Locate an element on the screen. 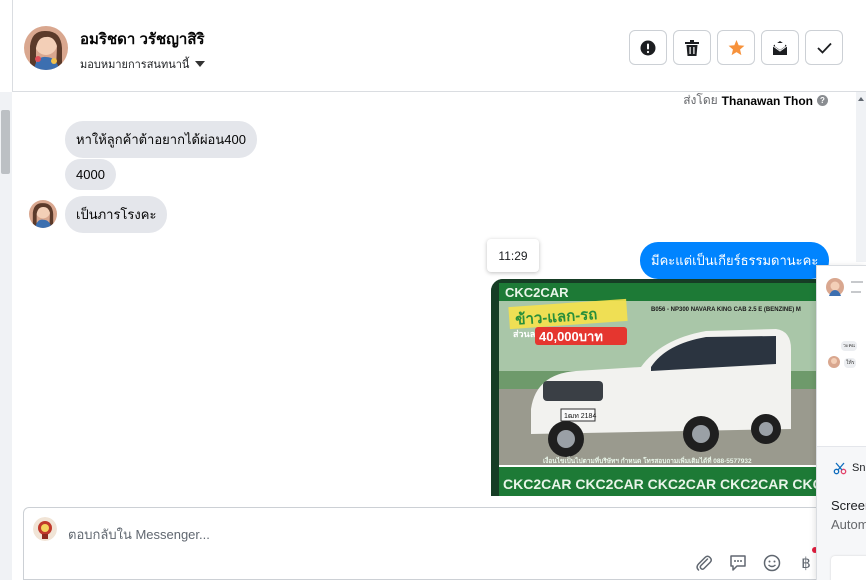 The width and height of the screenshot is (866, 580). notification-subtitle: Autom is located at coordinates (848, 524).